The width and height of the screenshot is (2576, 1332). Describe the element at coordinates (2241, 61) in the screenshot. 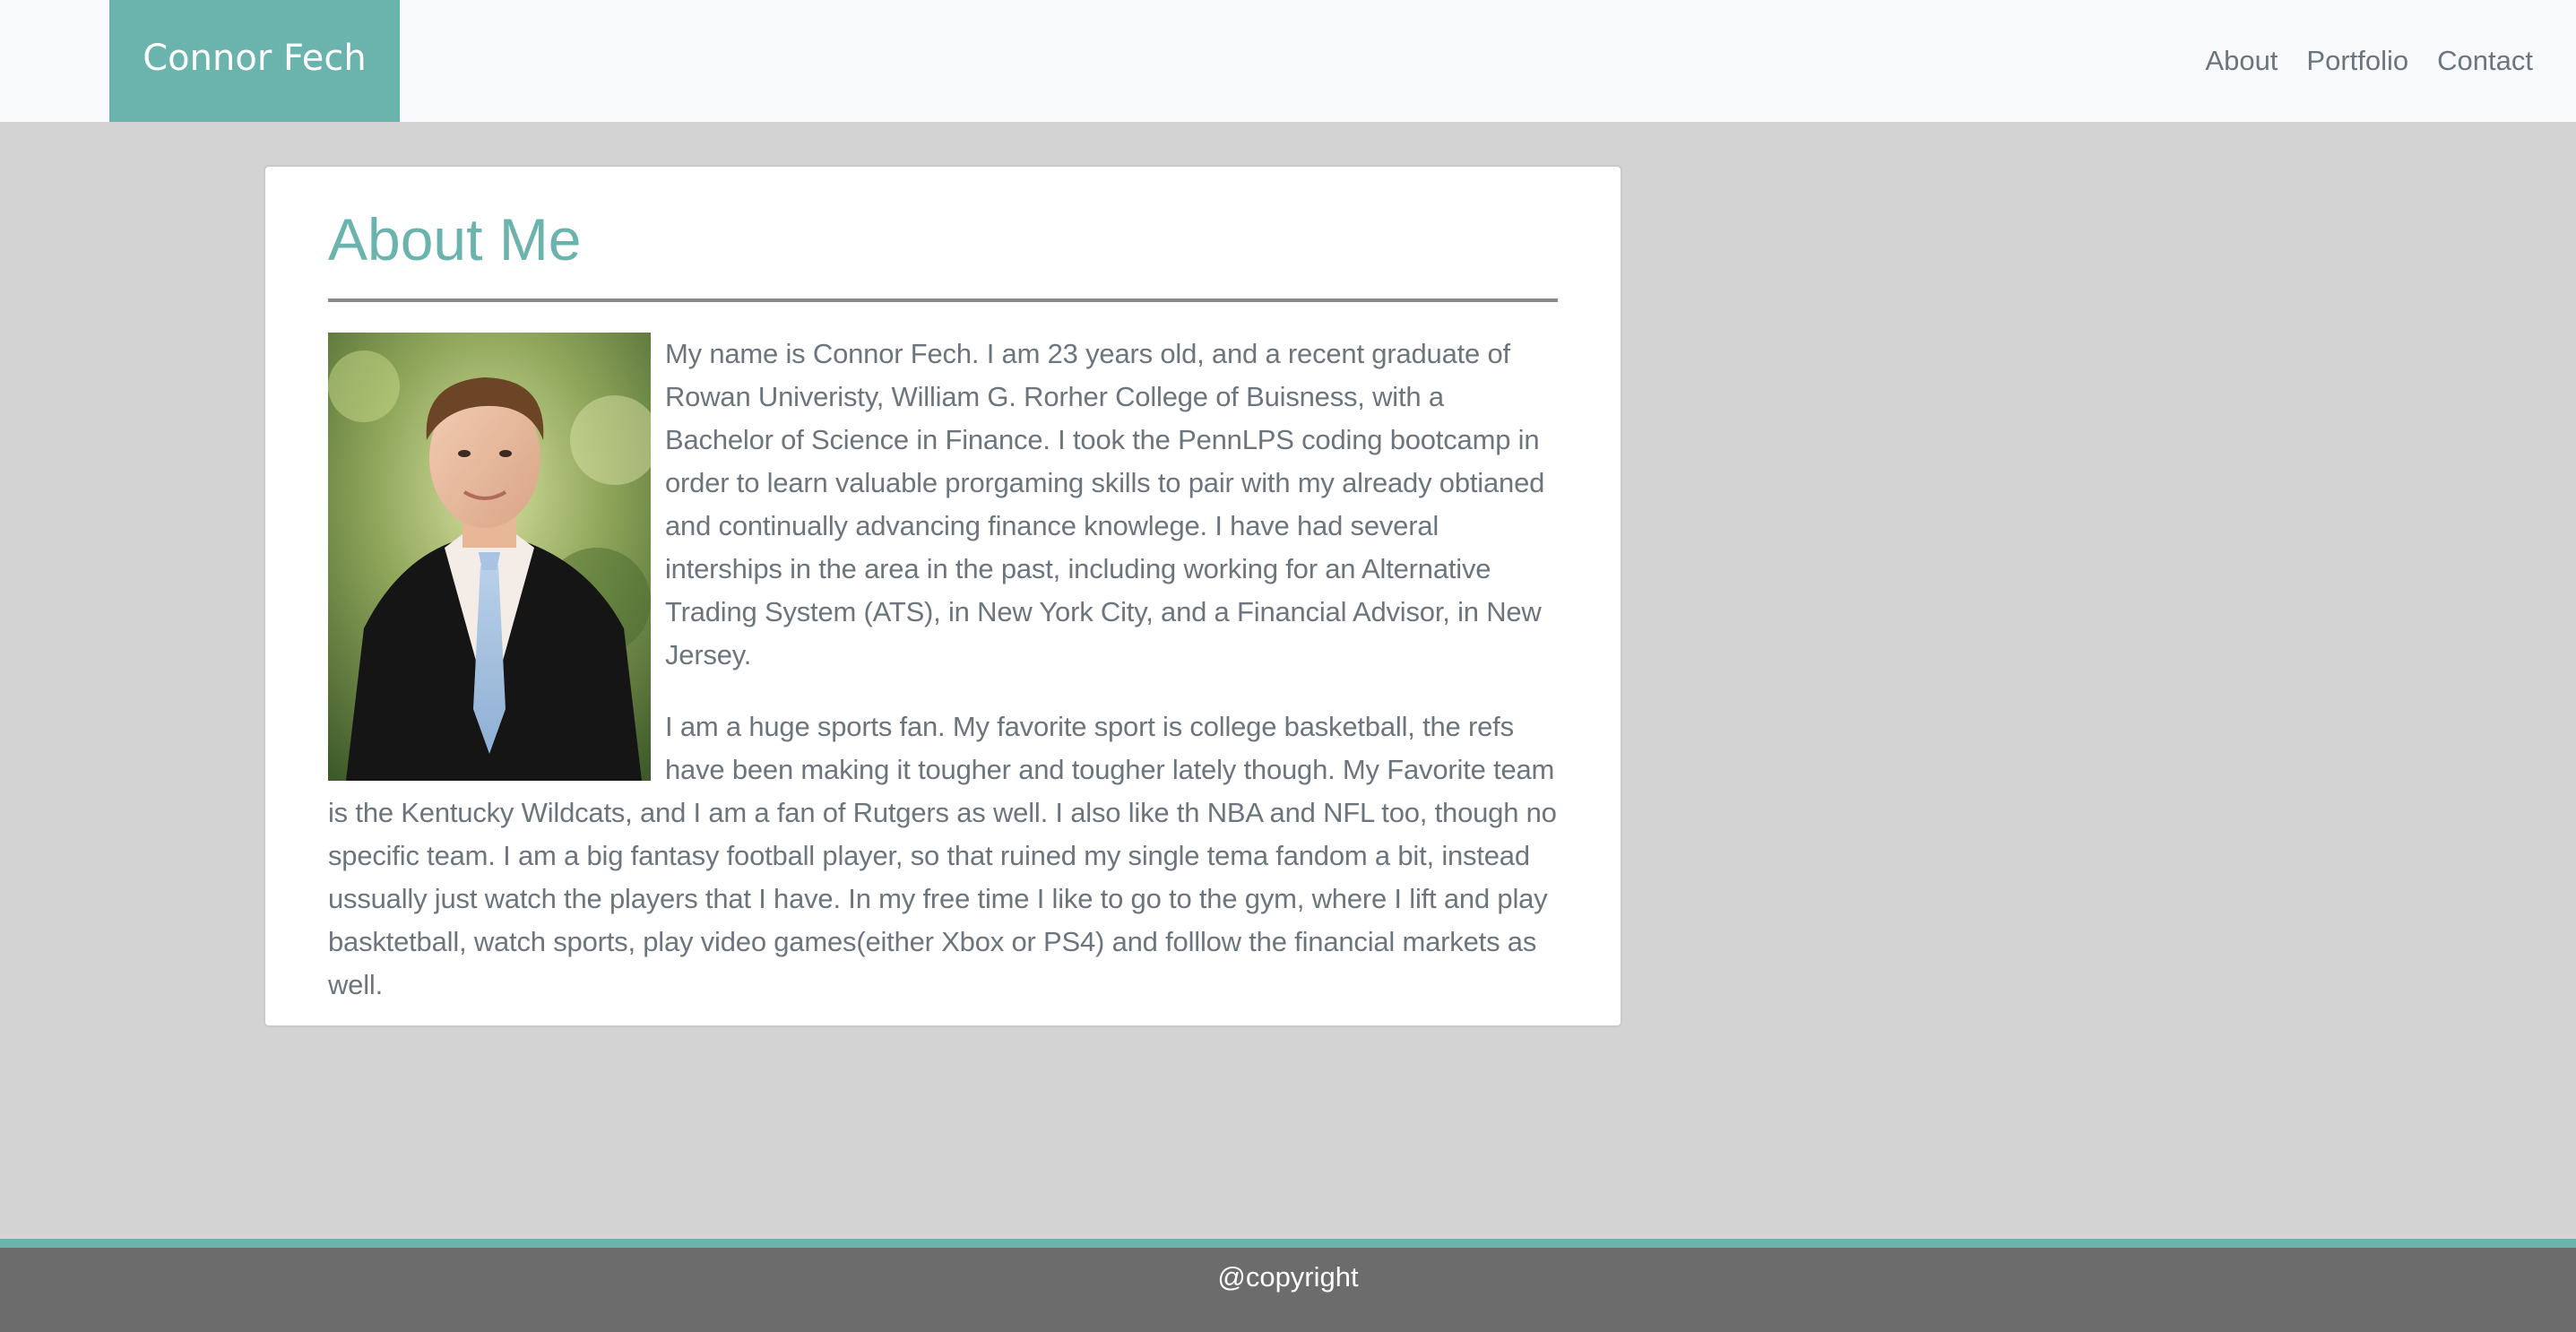

I see `nav-link-about: About` at that location.